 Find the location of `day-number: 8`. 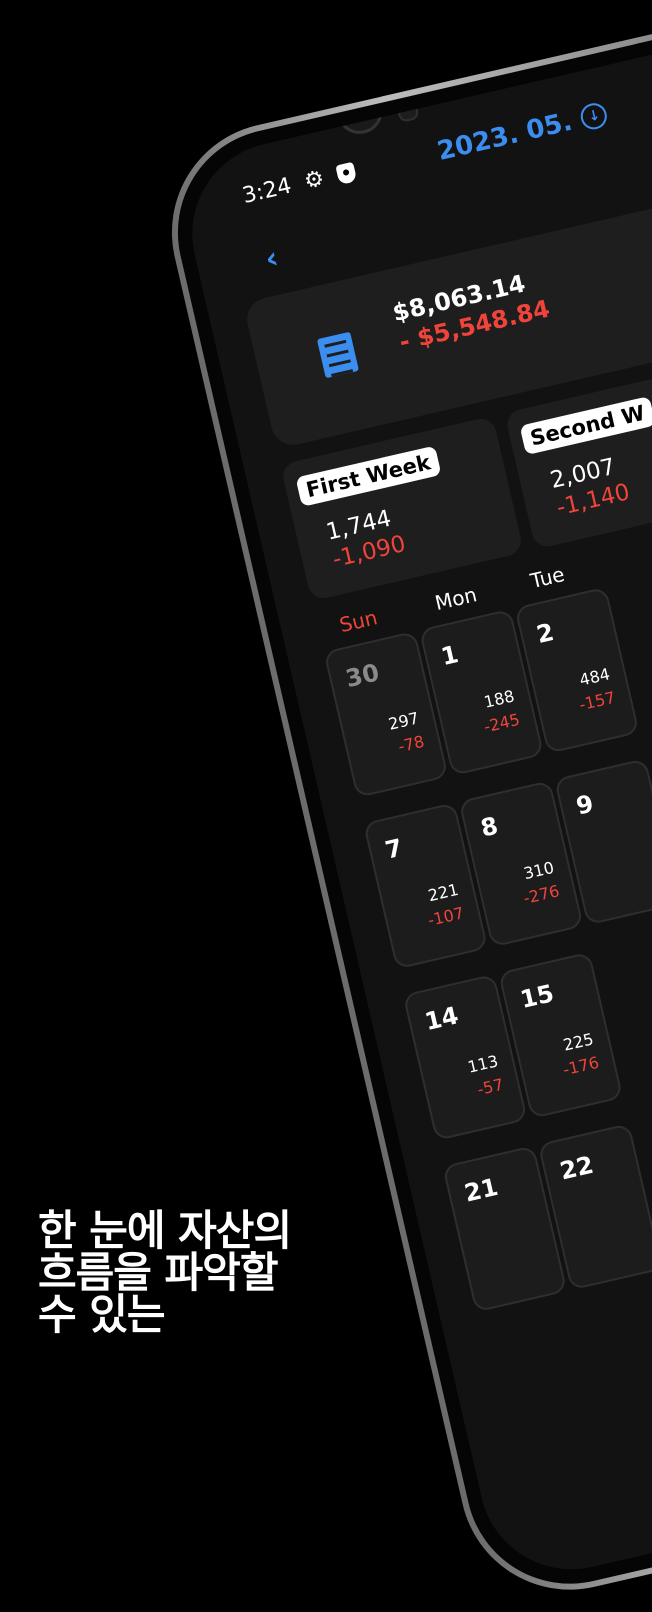

day-number: 8 is located at coordinates (489, 827).